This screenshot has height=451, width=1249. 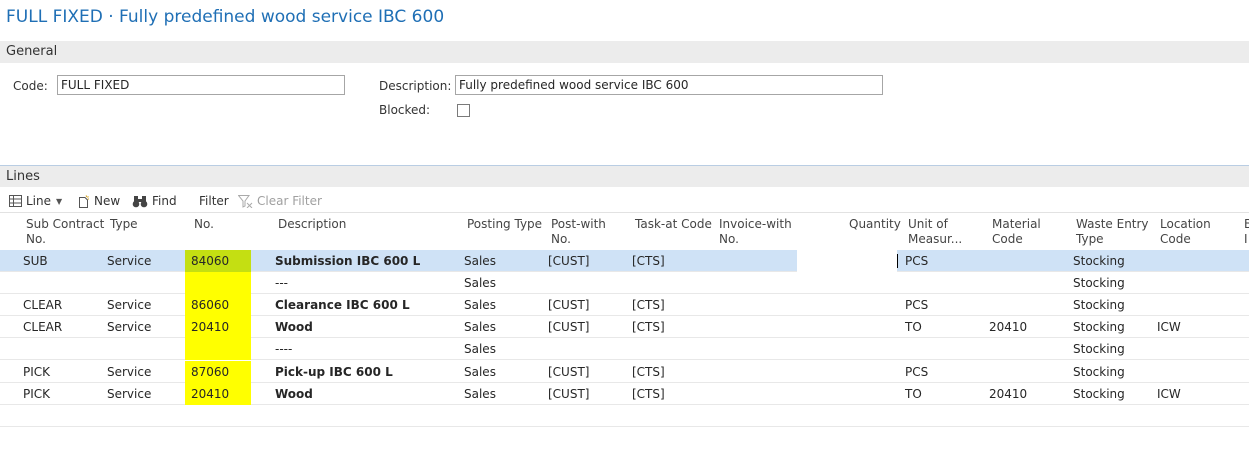 I want to click on cell-no: 84060, so click(x=210, y=261).